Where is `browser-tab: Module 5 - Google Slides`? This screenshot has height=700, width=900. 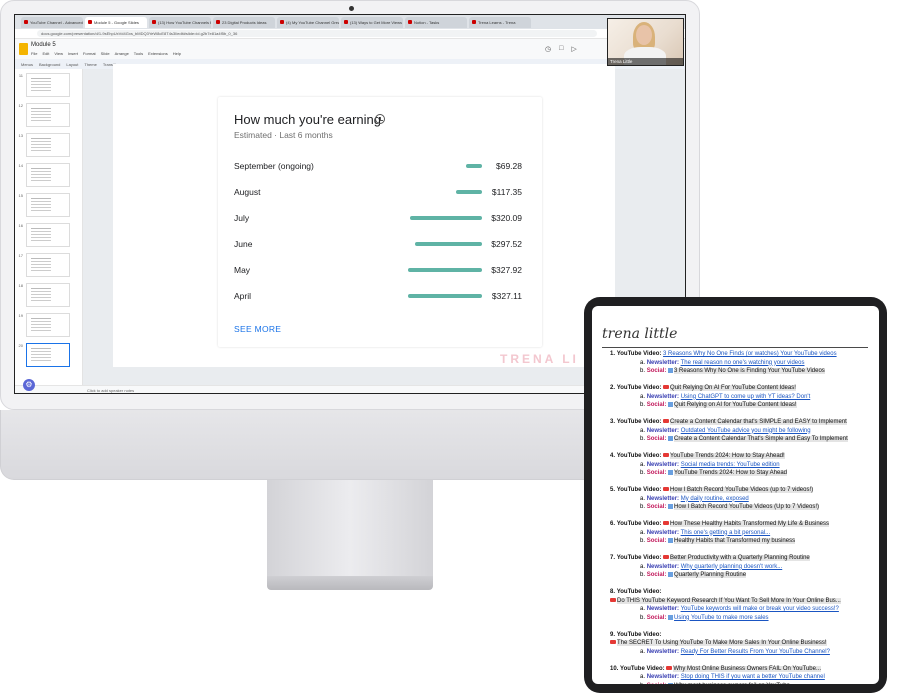
browser-tab: Module 5 - Google Slides is located at coordinates (116, 22).